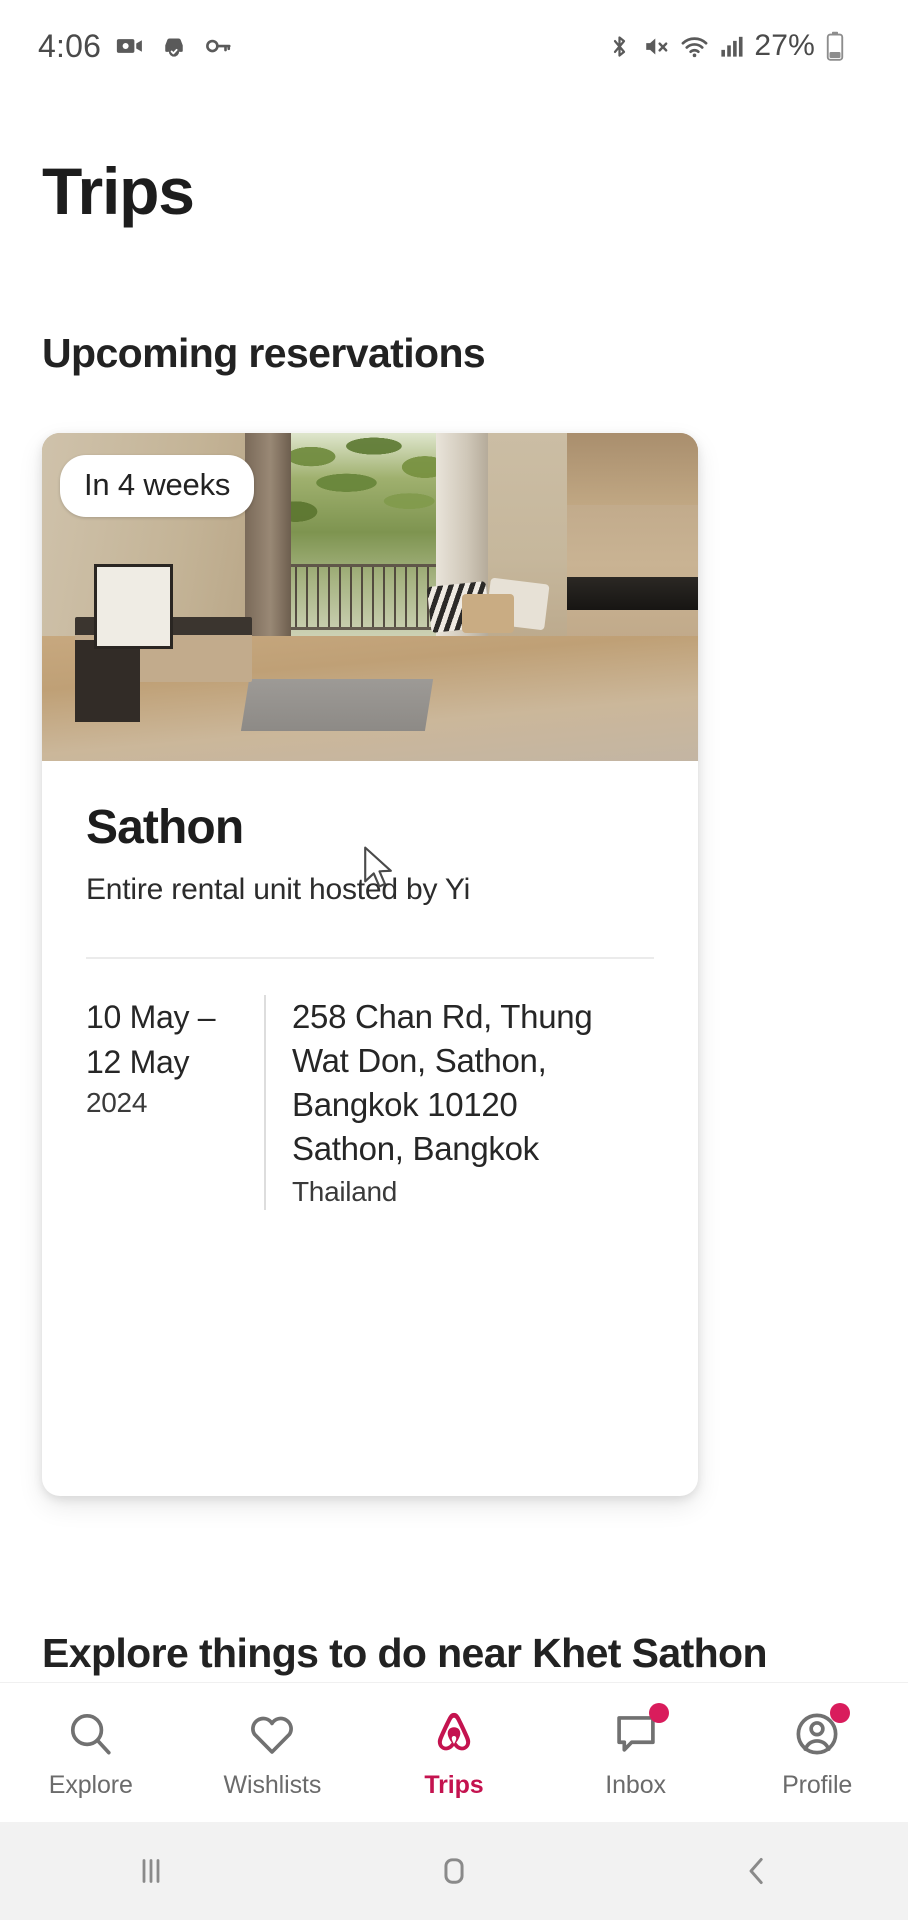  What do you see at coordinates (694, 46) in the screenshot?
I see `wifi-icon` at bounding box center [694, 46].